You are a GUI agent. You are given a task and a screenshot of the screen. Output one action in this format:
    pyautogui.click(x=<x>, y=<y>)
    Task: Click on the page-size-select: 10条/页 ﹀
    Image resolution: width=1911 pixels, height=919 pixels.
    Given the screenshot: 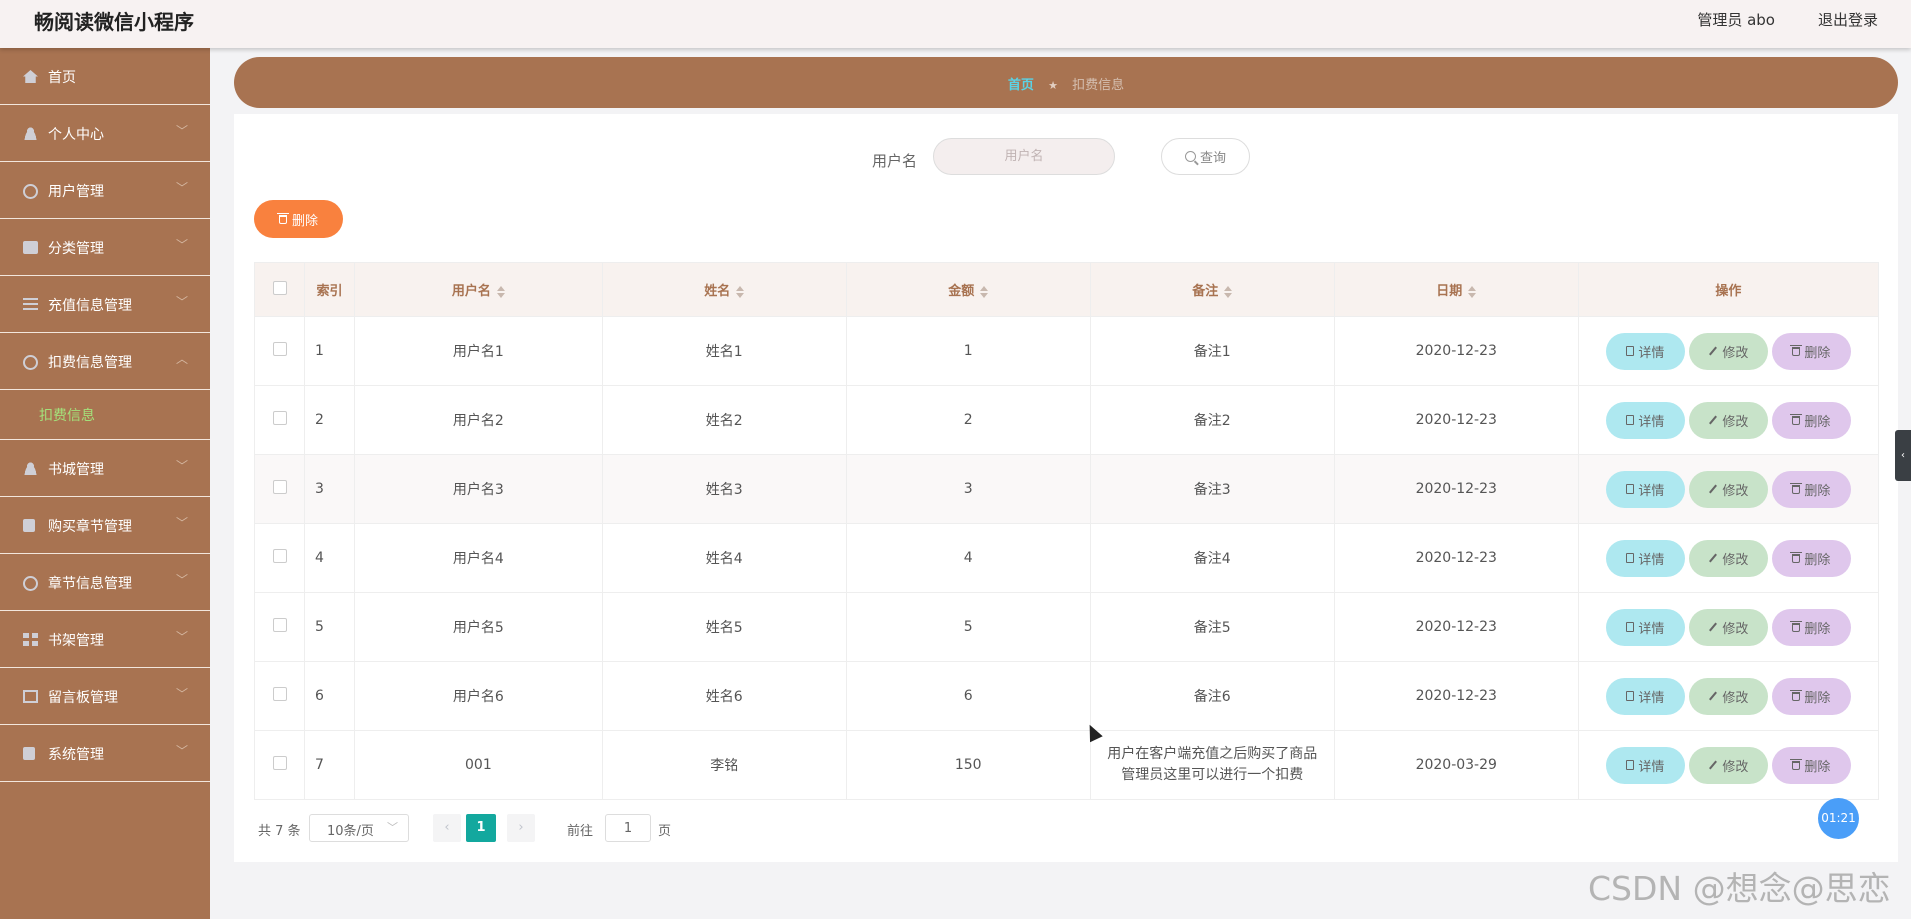 What is the action you would take?
    pyautogui.click(x=359, y=828)
    